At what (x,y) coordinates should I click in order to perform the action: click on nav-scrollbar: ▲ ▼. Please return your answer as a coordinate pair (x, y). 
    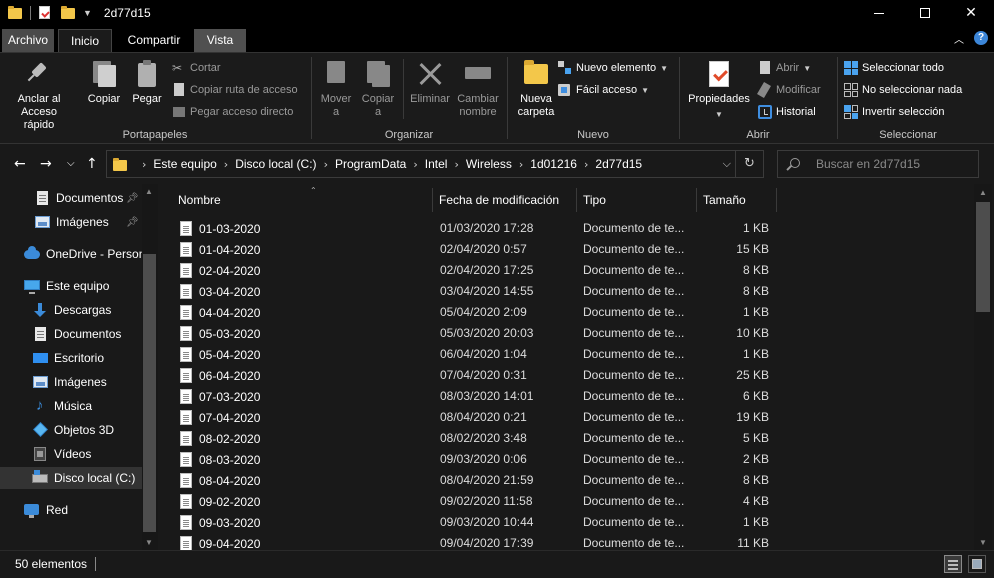
    Looking at the image, I should click on (150, 367).